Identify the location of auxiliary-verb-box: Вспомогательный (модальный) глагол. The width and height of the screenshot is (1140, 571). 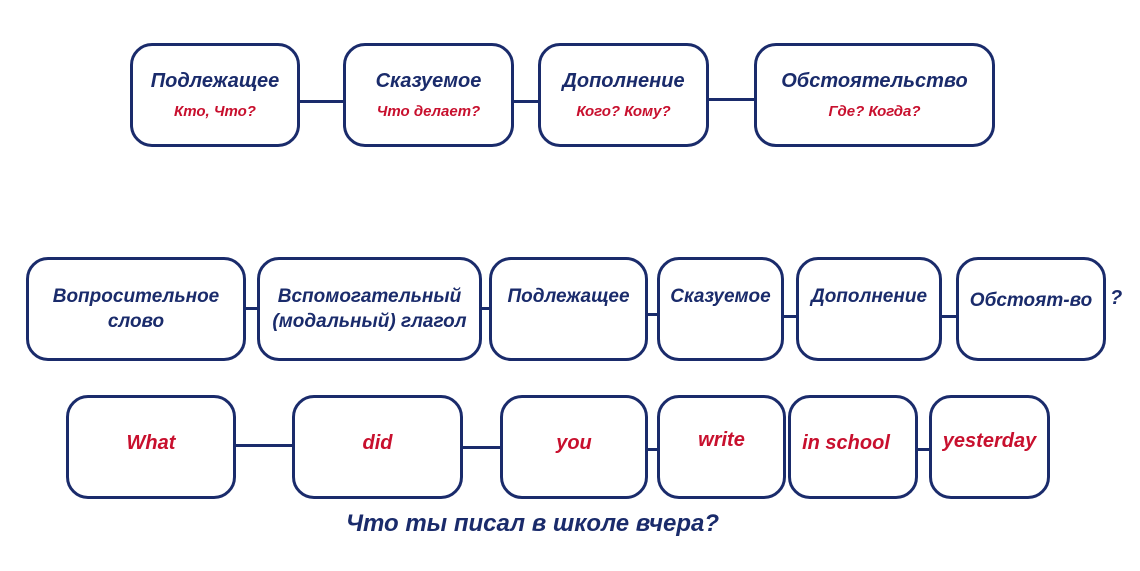
(369, 309).